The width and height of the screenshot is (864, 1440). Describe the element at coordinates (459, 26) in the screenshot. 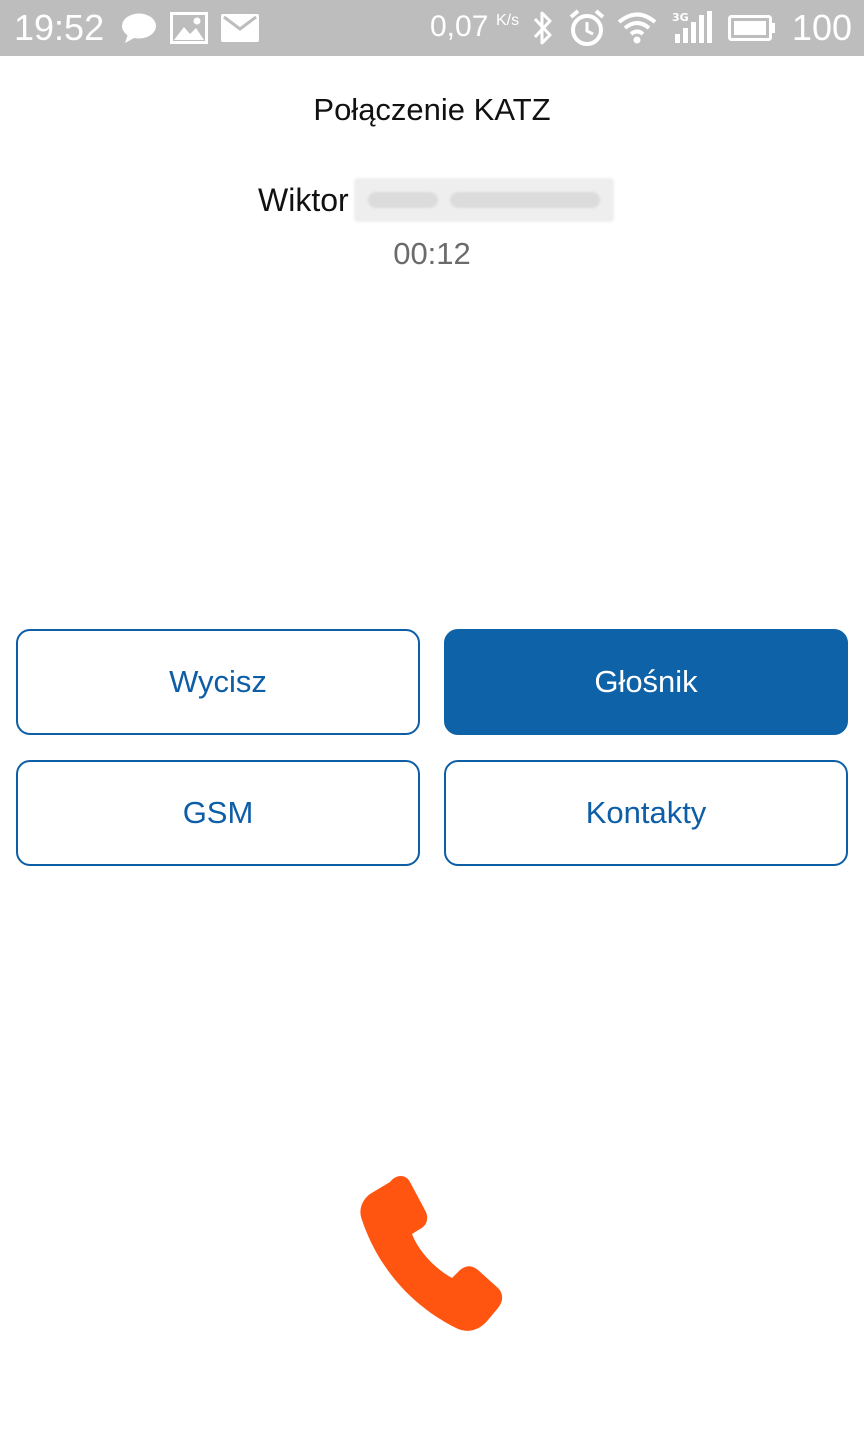

I see `network-speed: 0,07` at that location.